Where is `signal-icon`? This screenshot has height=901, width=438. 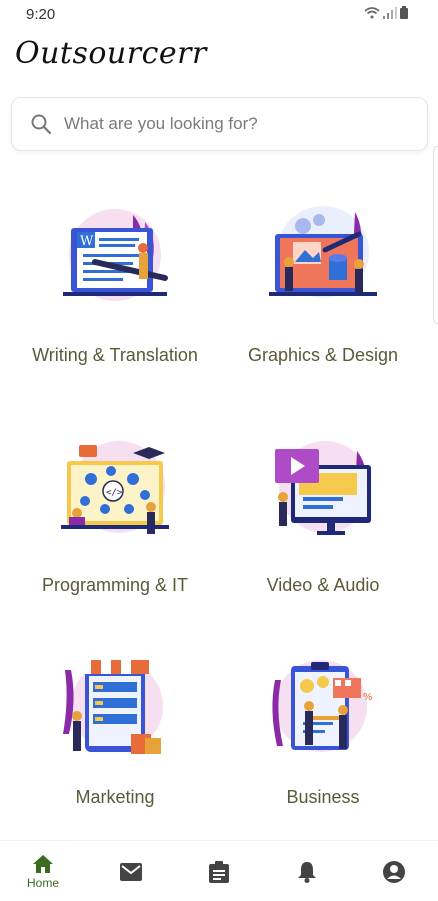
signal-icon is located at coordinates (390, 13).